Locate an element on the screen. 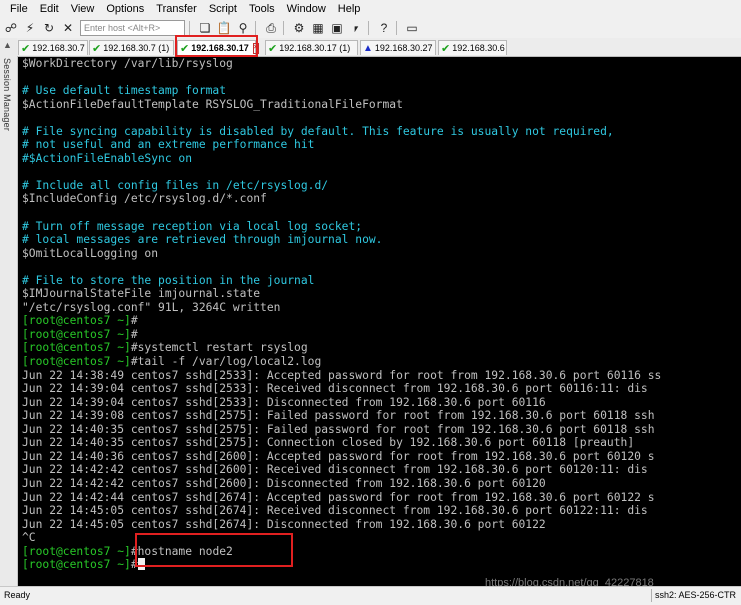  copy-icon: ❏ is located at coordinates (205, 28).